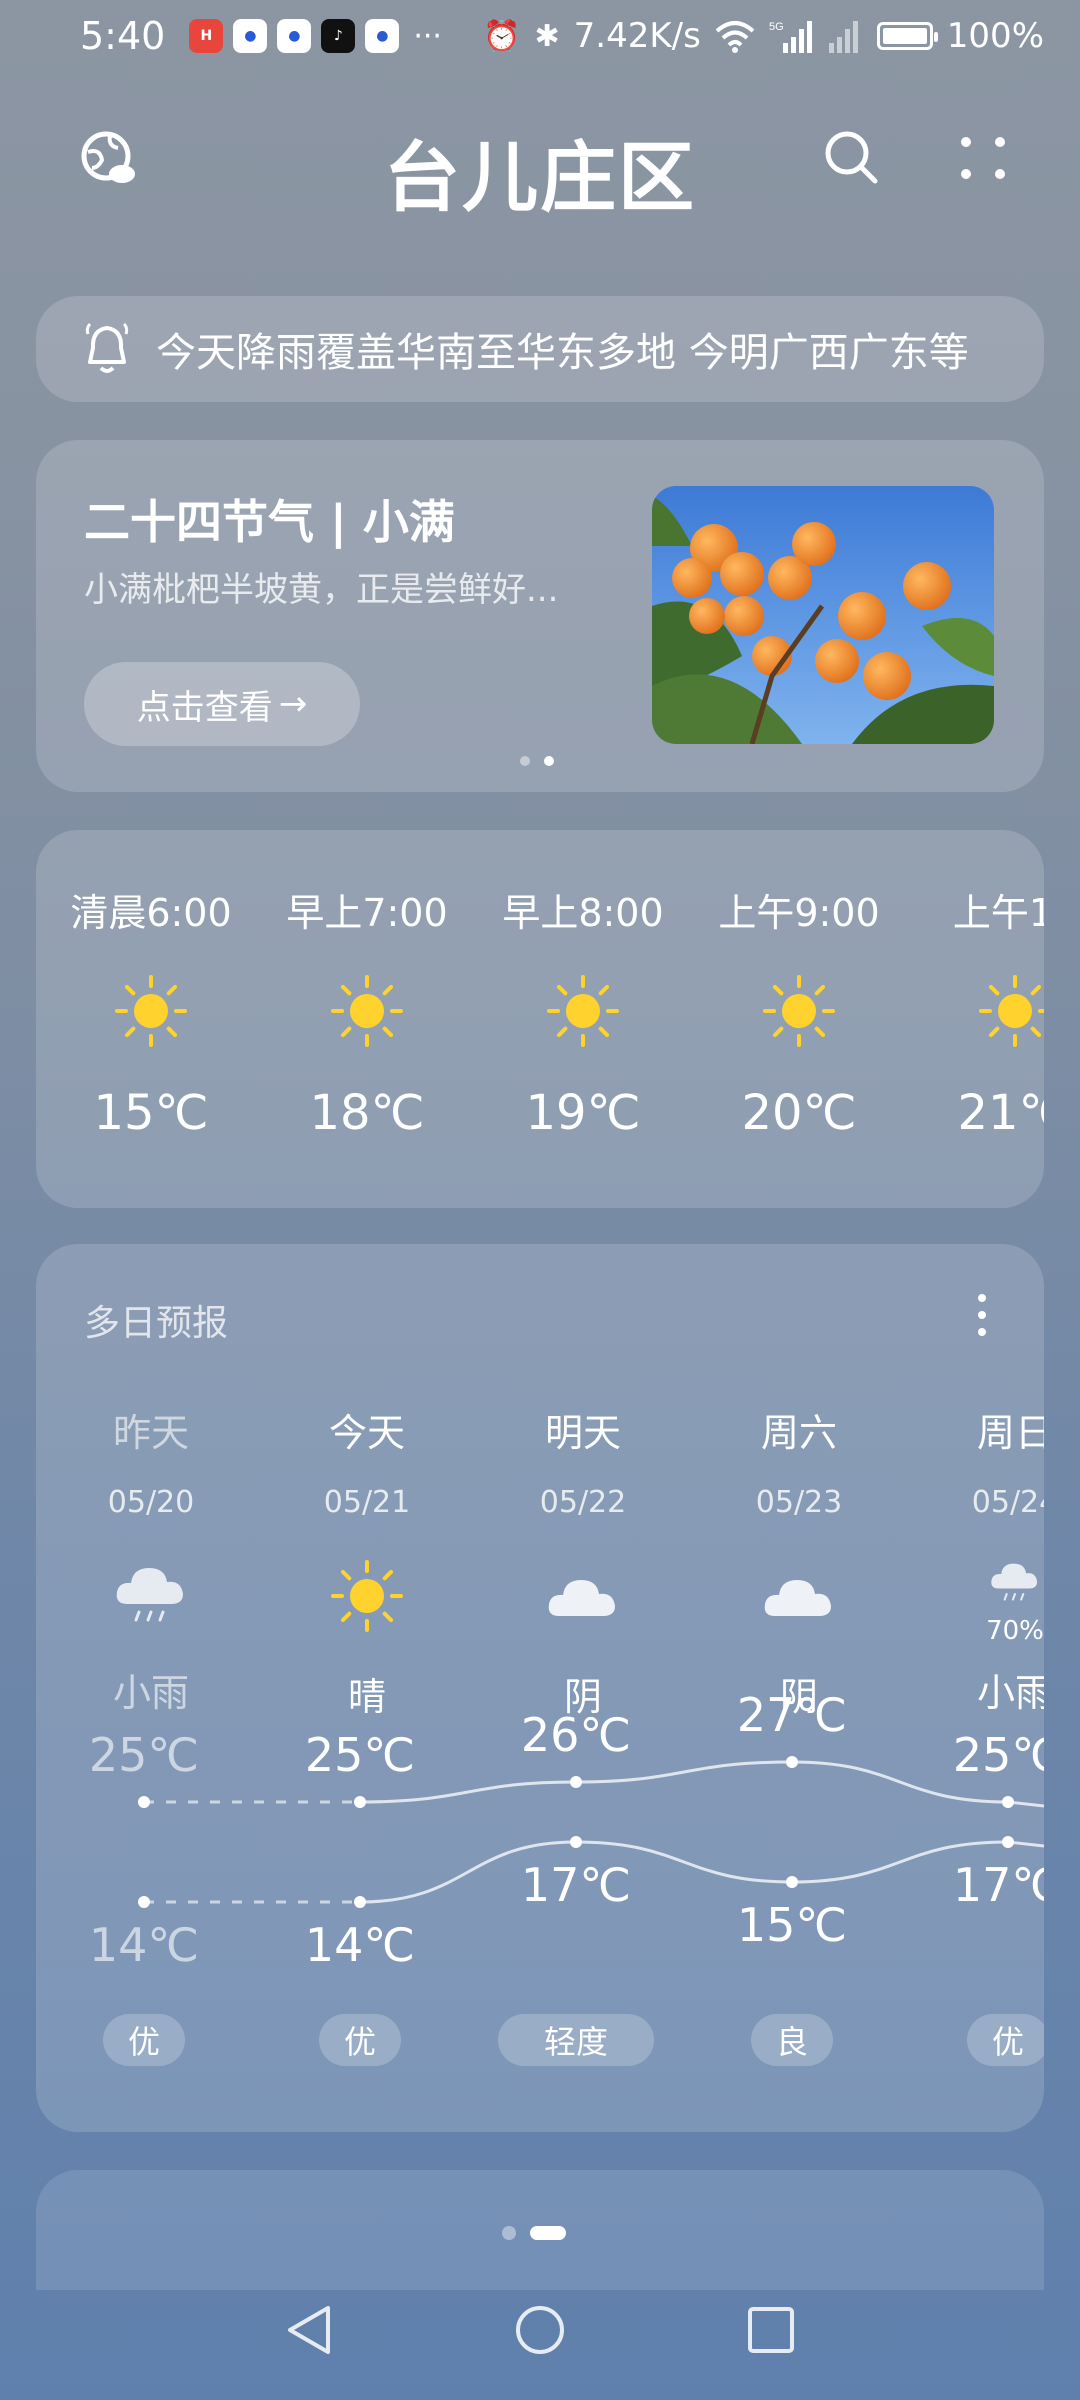  Describe the element at coordinates (269, 522) in the screenshot. I see `solar-term-title: 二十四节气 | 小满` at that location.